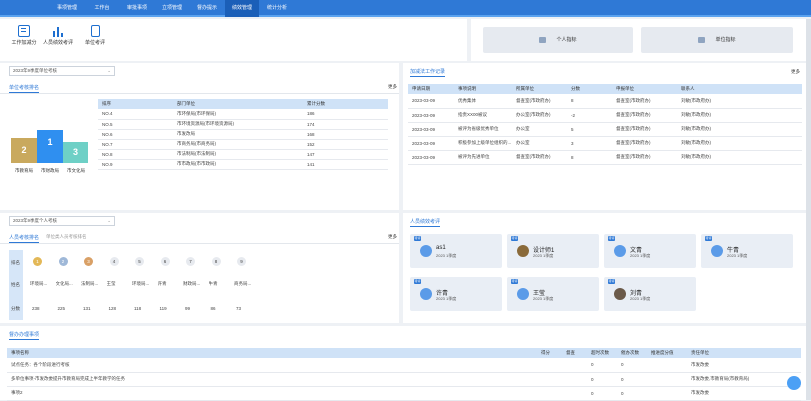 Image resolution: width=811 pixels, height=401 pixels. Describe the element at coordinates (238, 154) in the screenshot. I see `table-cell: 市法制局(市法制局)` at that location.